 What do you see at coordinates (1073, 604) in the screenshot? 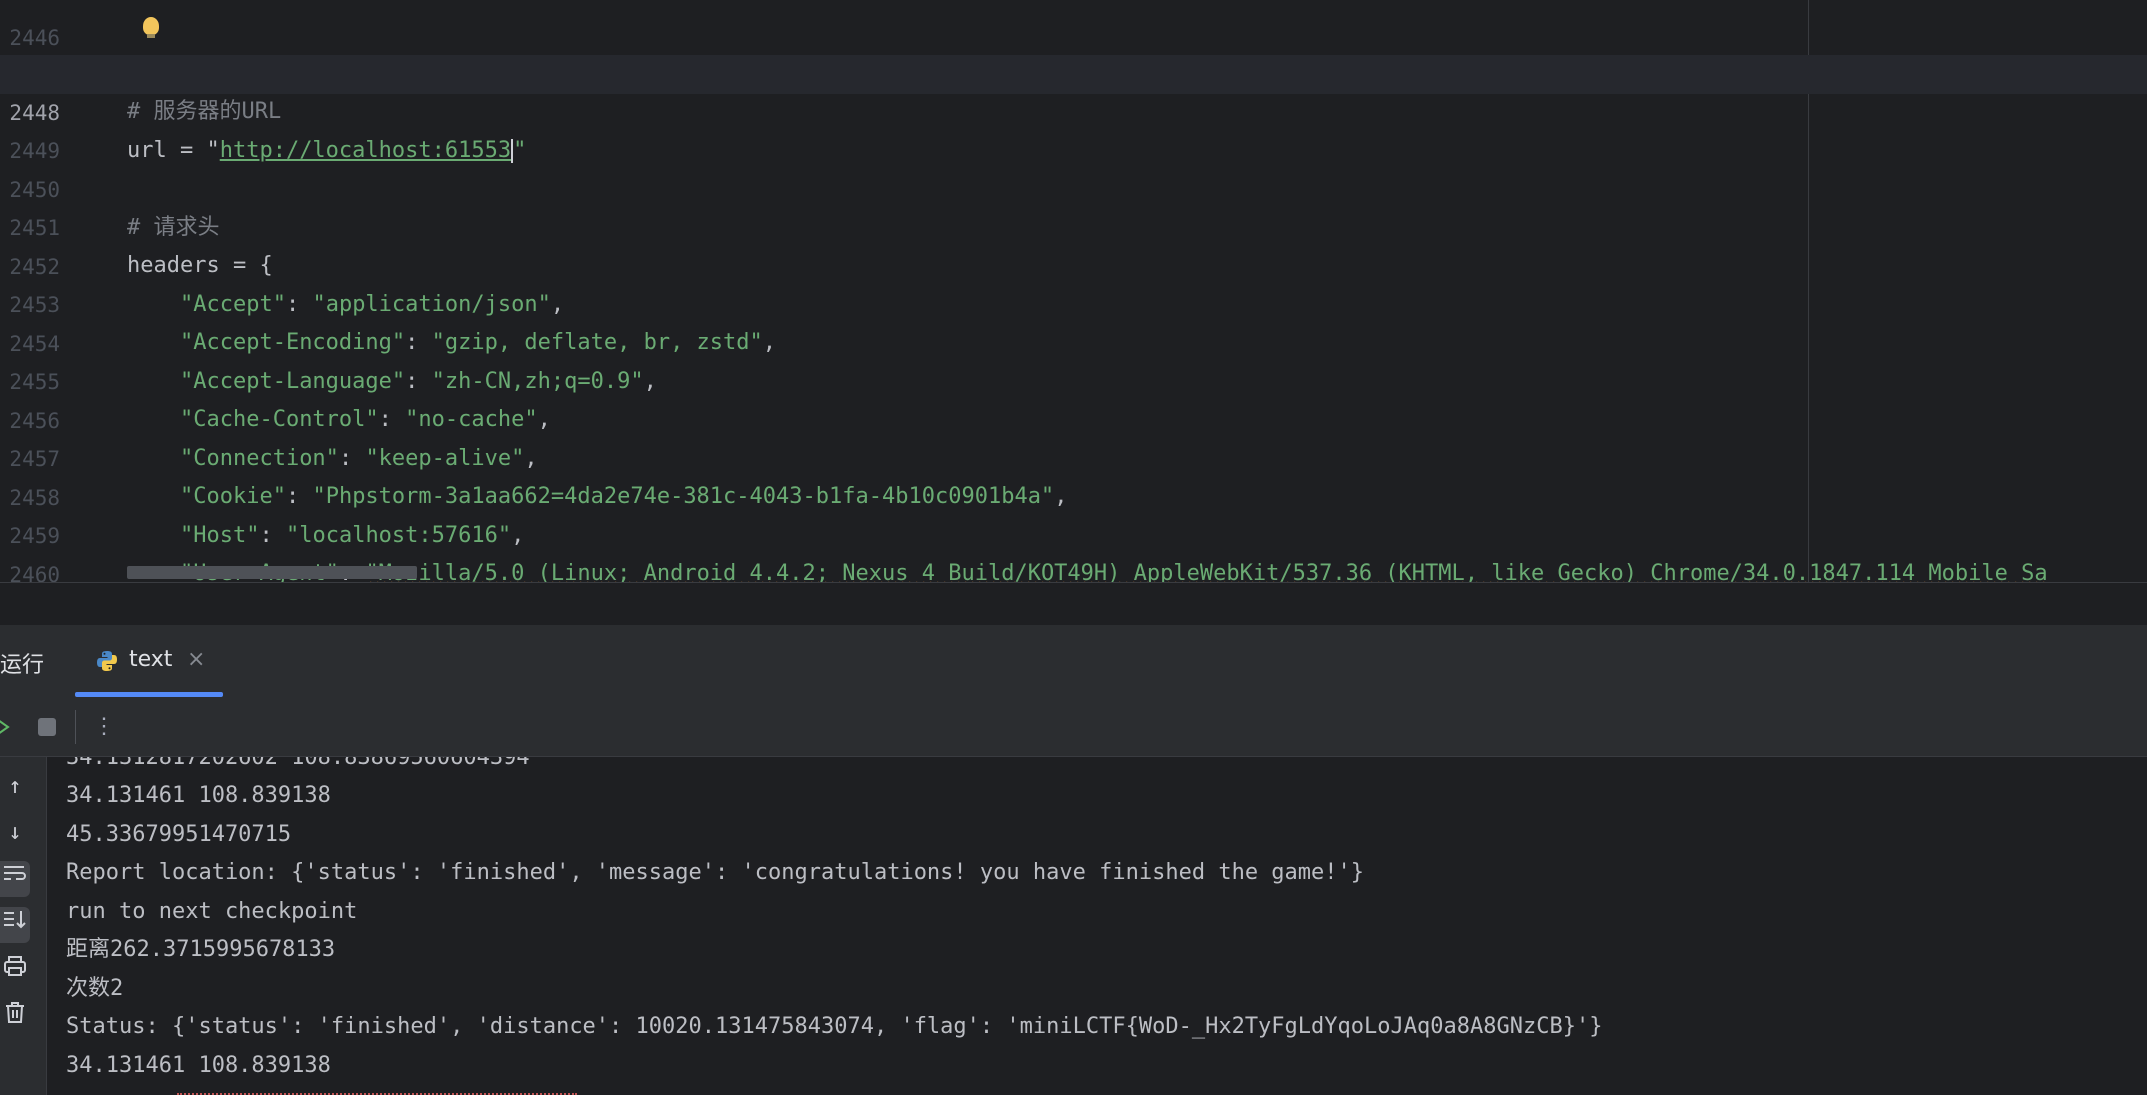
I see `splitter-area` at bounding box center [1073, 604].